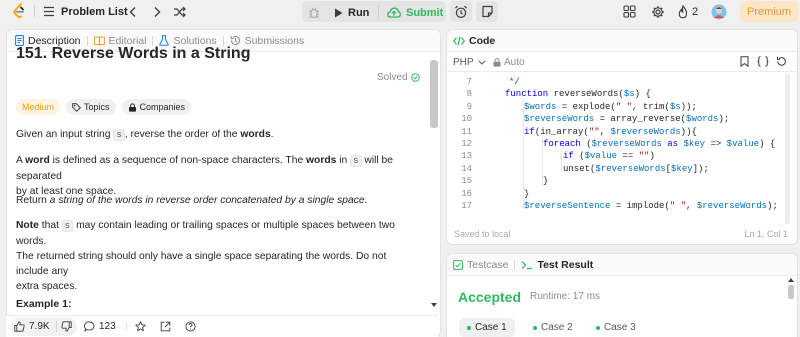  What do you see at coordinates (487, 11) in the screenshot?
I see `notes-button` at bounding box center [487, 11].